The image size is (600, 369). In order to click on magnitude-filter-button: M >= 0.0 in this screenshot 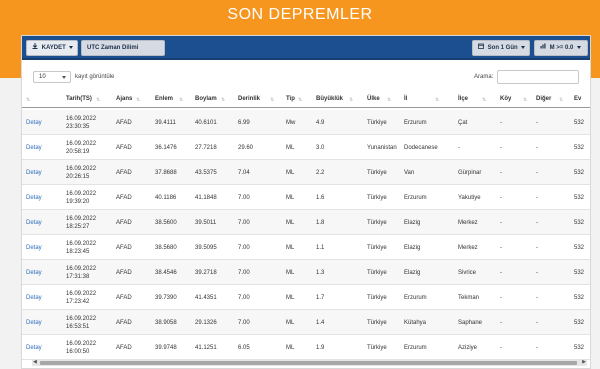, I will do `click(561, 48)`.